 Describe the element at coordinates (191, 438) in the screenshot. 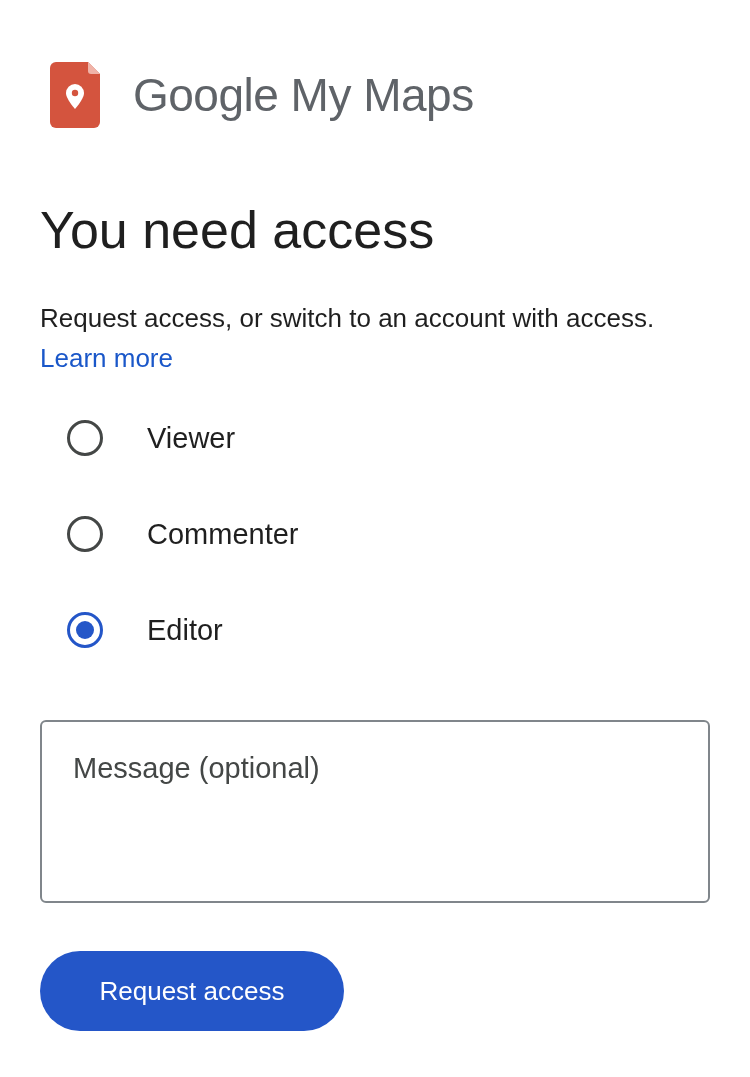

I see `role-label: Viewer` at that location.